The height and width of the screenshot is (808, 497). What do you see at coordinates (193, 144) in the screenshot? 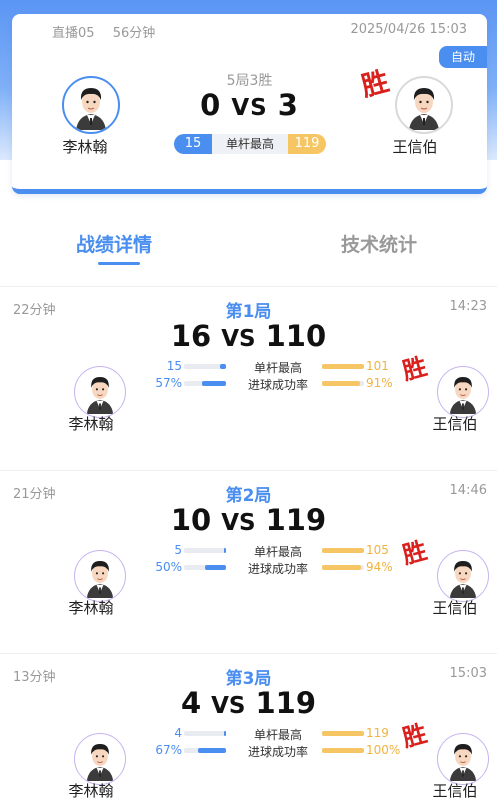
I see `highest-break-left: 15` at bounding box center [193, 144].